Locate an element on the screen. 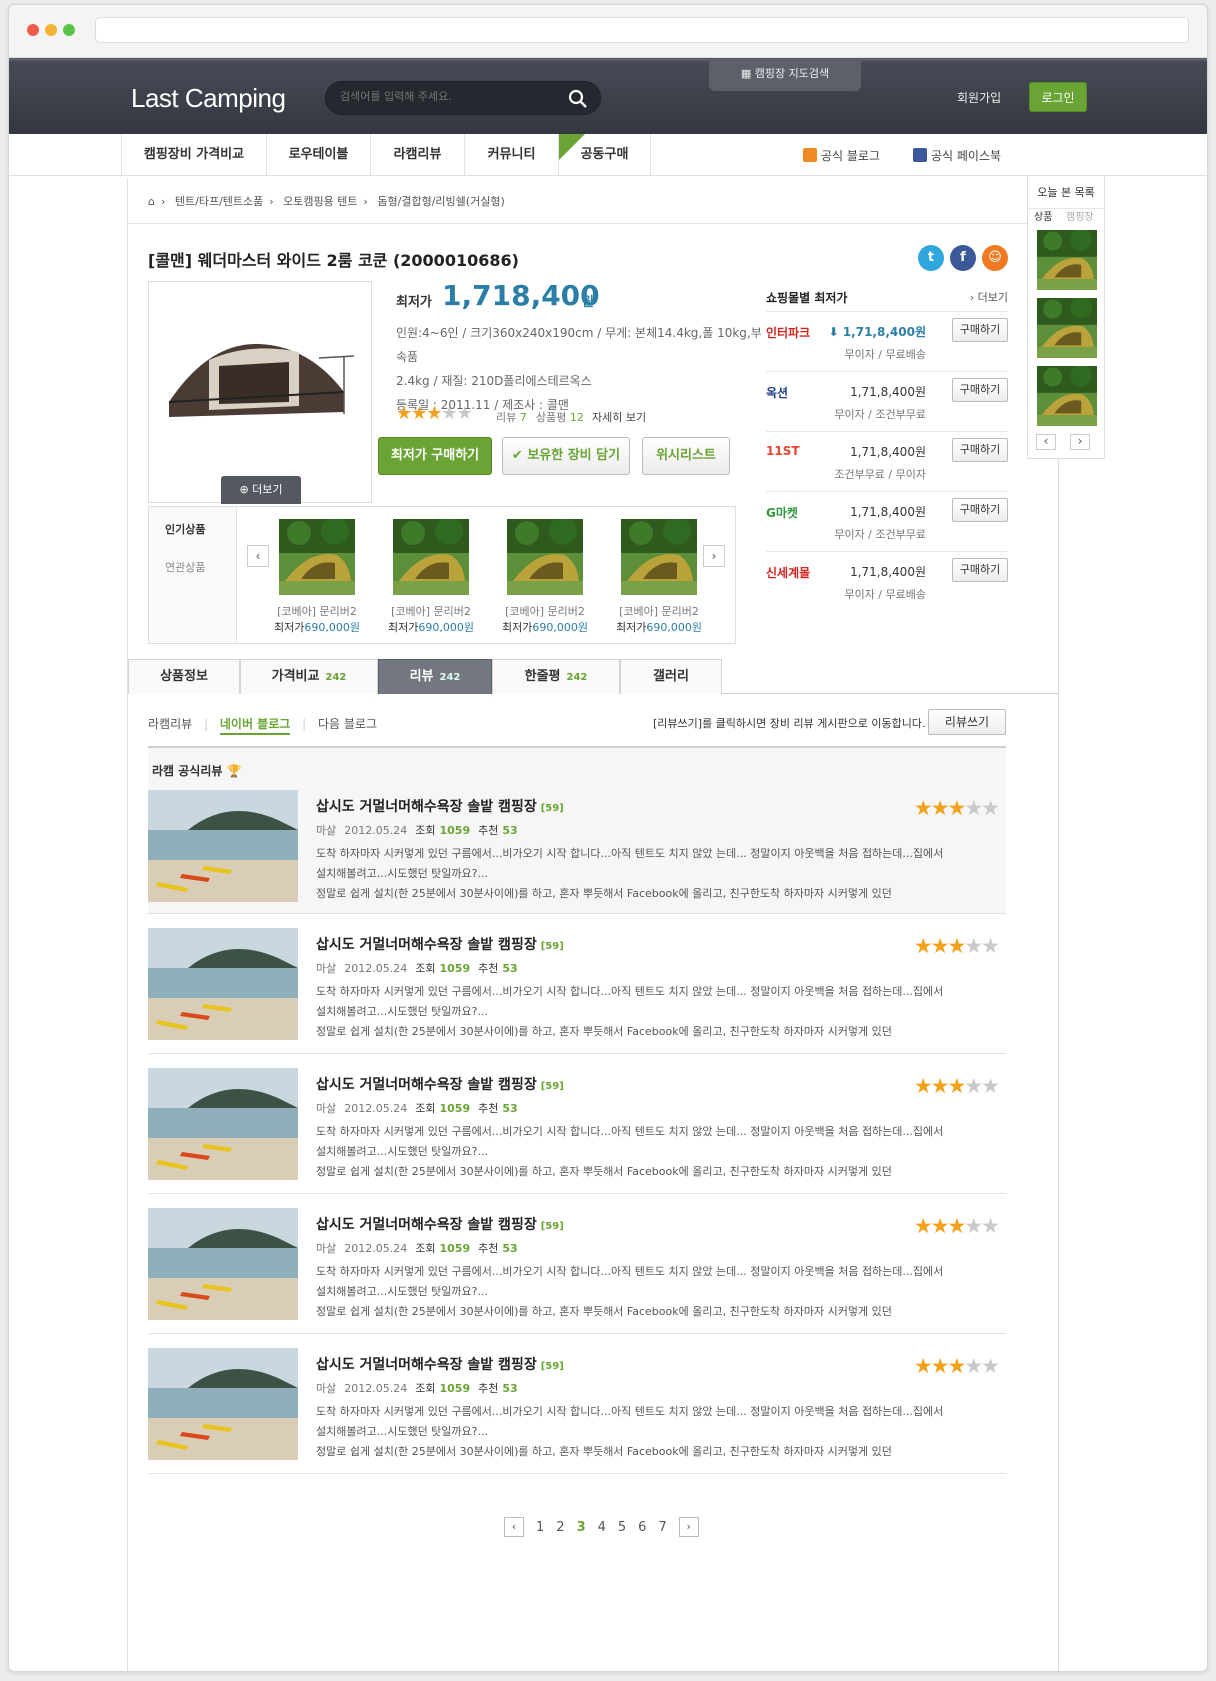 Image resolution: width=1216 pixels, height=1681 pixels. facebook-link: 공식 페이스북 is located at coordinates (957, 155).